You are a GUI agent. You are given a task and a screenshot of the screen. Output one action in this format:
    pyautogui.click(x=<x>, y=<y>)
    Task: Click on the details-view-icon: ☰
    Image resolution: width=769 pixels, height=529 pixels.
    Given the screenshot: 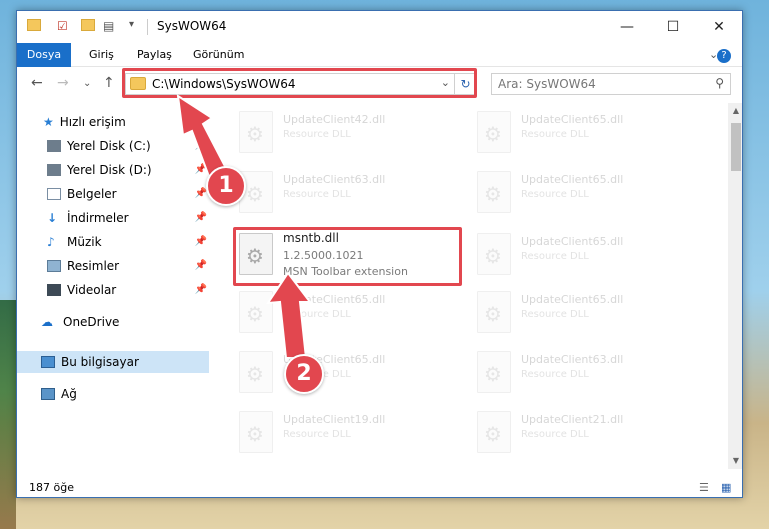 What is the action you would take?
    pyautogui.click(x=704, y=487)
    